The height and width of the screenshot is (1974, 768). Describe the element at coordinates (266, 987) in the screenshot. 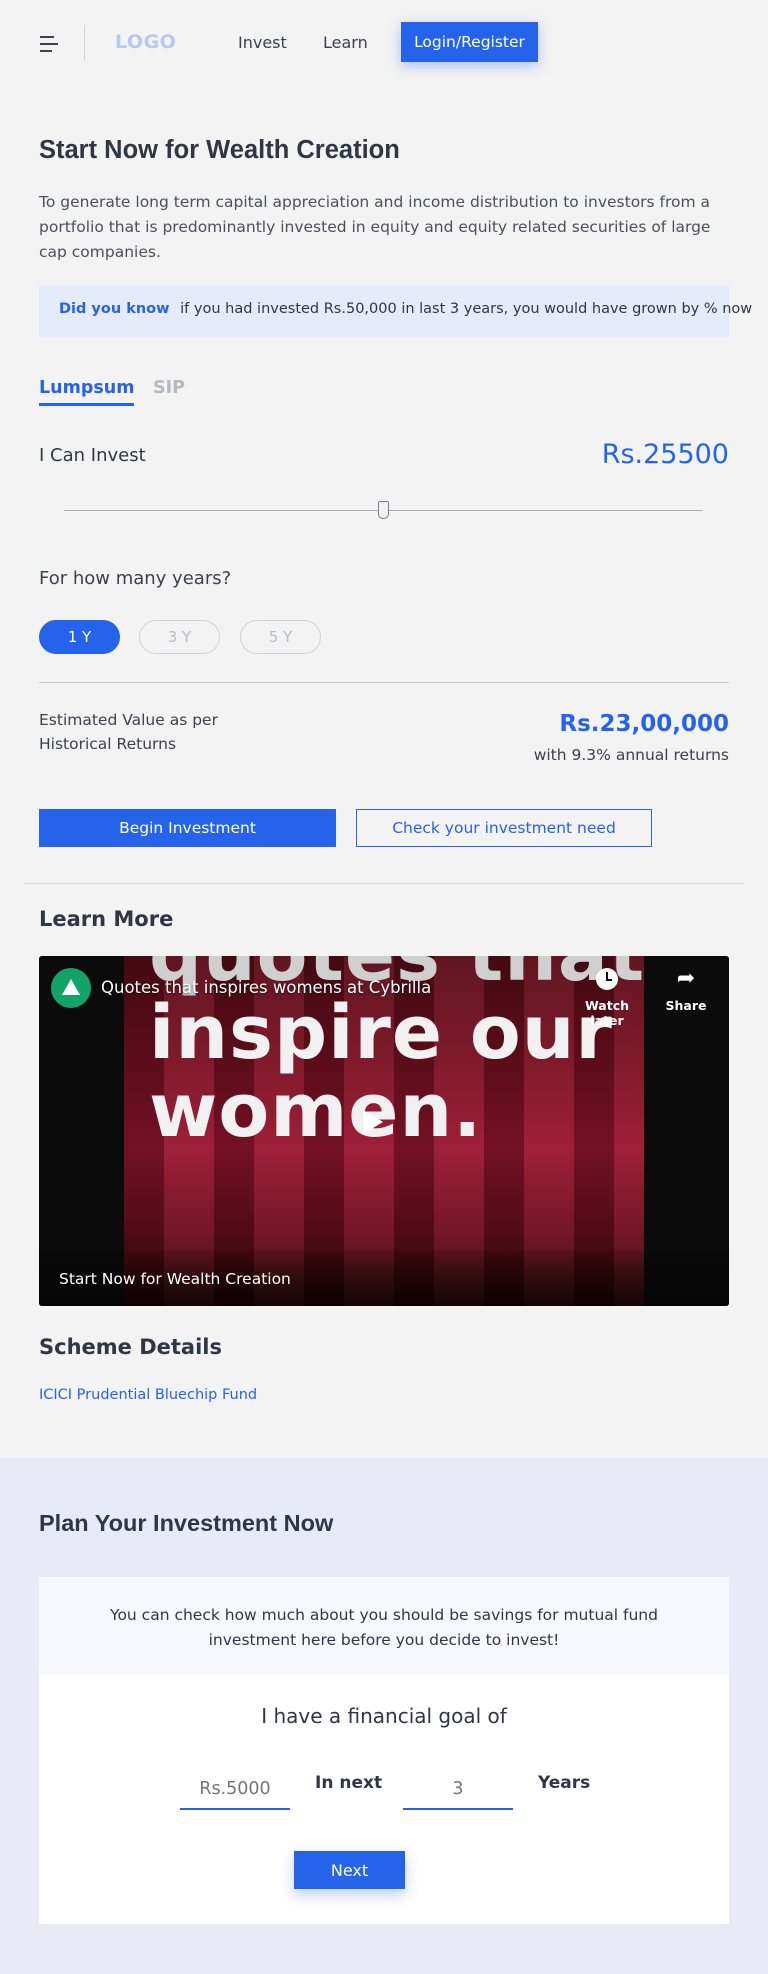

I see `video-title: Quotes that inspires womens at Cybrilla` at that location.